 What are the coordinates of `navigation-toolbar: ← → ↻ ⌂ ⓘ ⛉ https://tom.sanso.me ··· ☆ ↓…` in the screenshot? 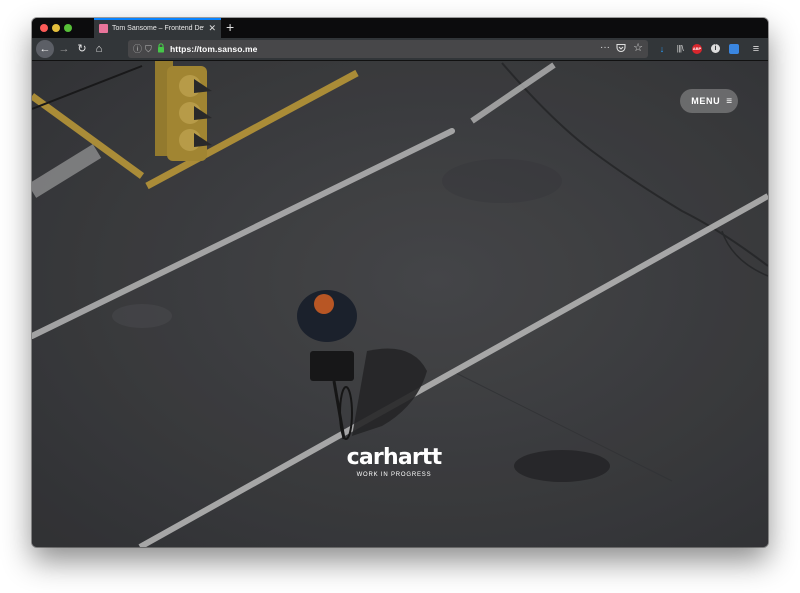 It's located at (400, 49).